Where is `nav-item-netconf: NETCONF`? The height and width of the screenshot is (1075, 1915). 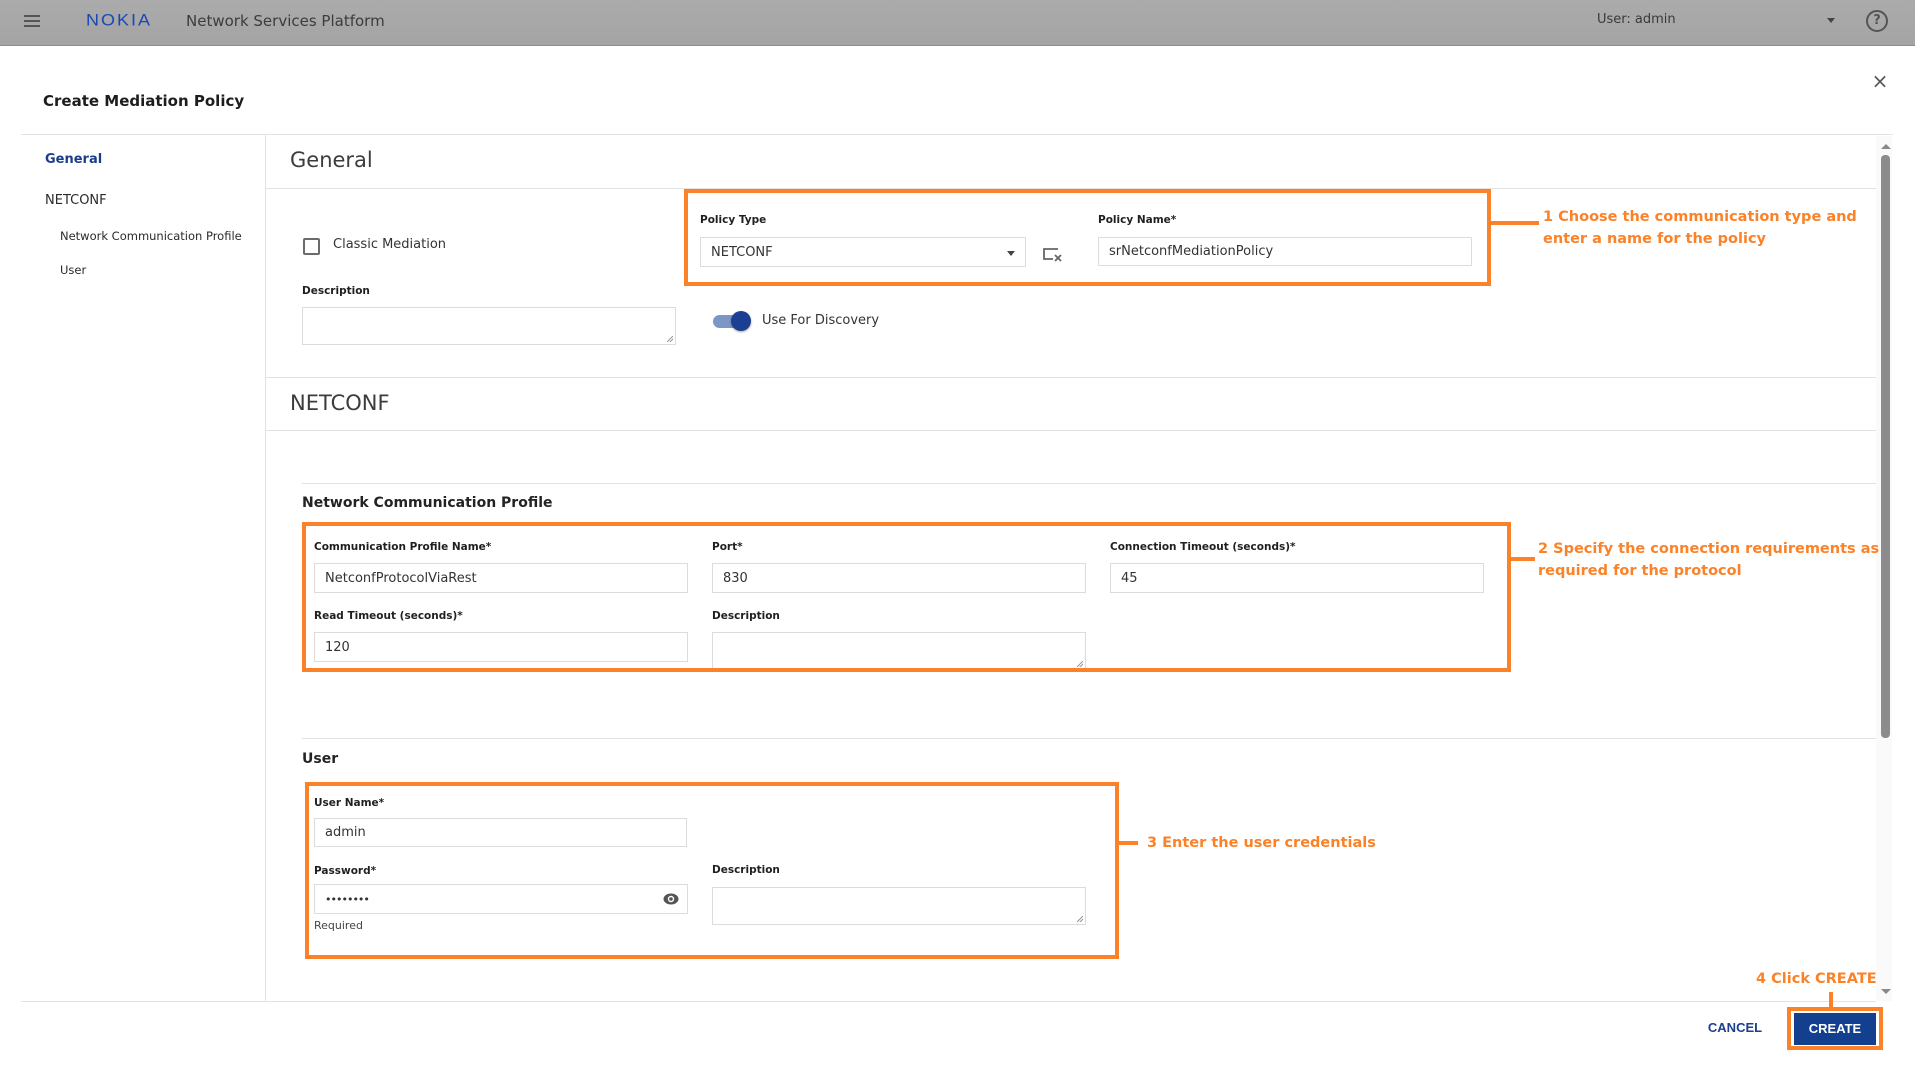
nav-item-netconf: NETCONF is located at coordinates (76, 200).